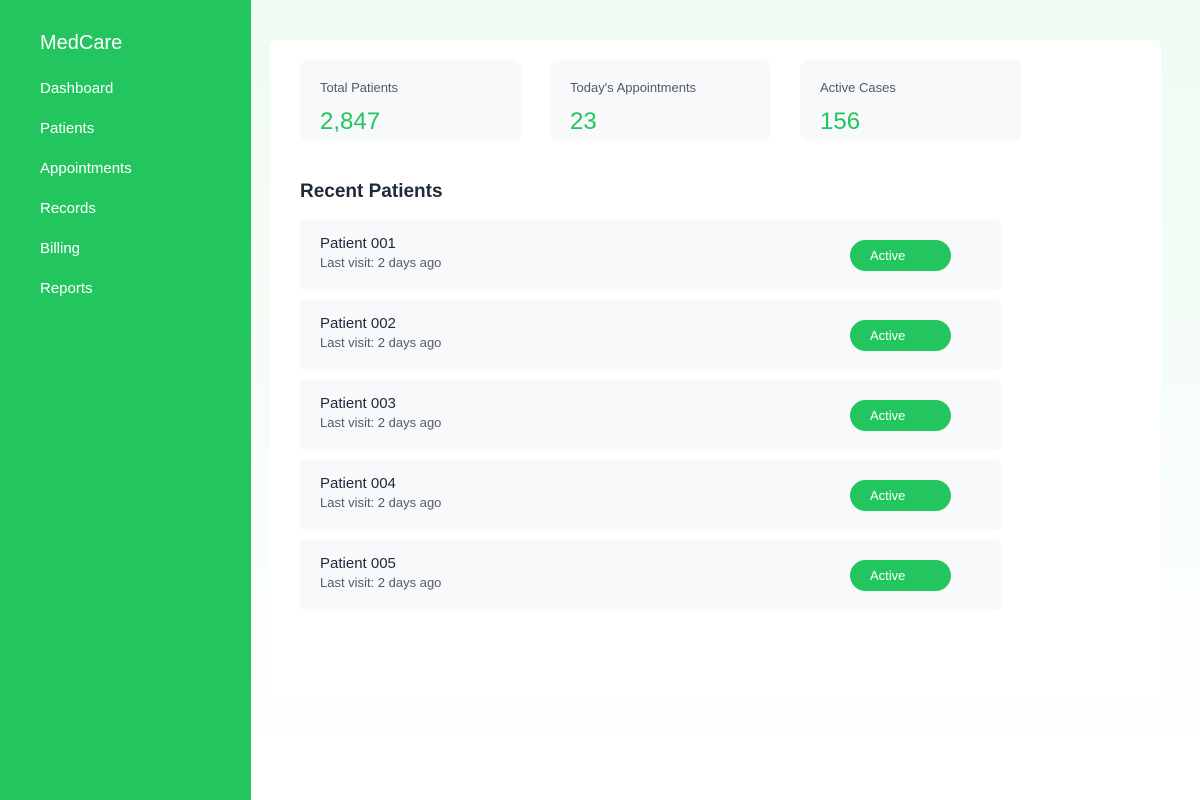 The height and width of the screenshot is (800, 1200). Describe the element at coordinates (910, 100) in the screenshot. I see `stat-card-active-cases: Active Cases 156` at that location.